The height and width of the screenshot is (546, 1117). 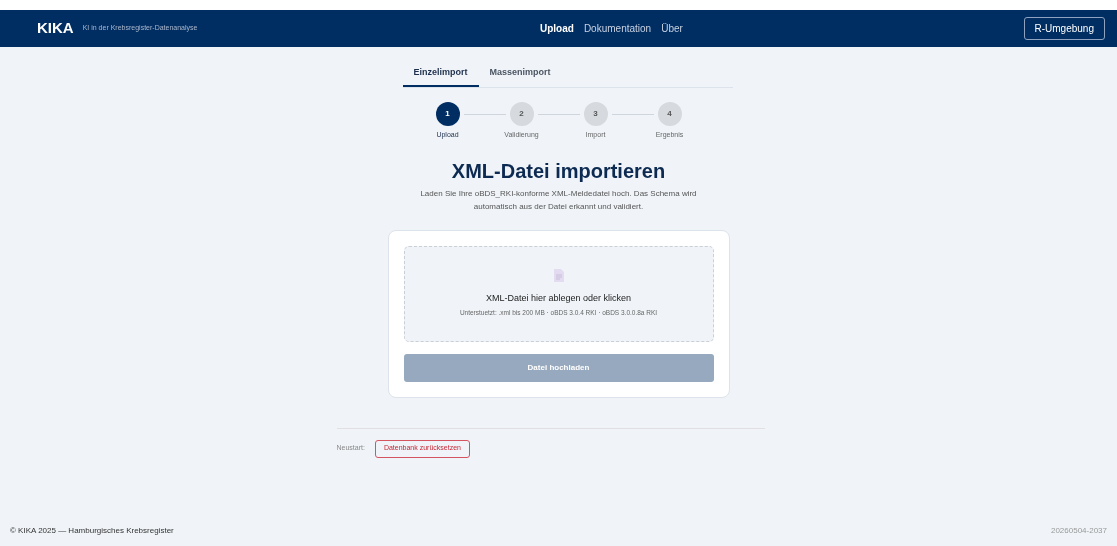 What do you see at coordinates (558, 171) in the screenshot?
I see `page-title: XML-Datei importieren` at bounding box center [558, 171].